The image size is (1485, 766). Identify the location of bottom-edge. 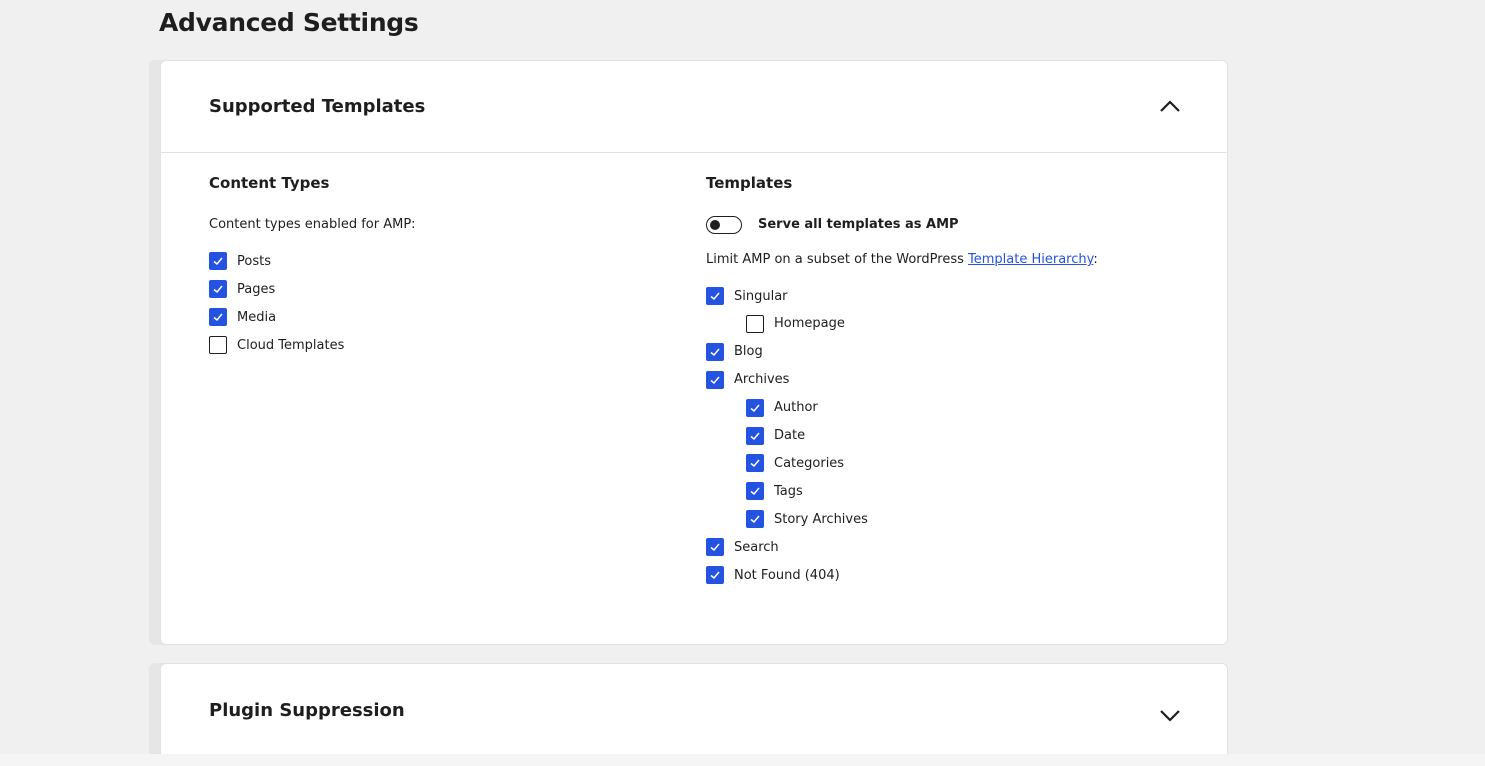
(742, 760).